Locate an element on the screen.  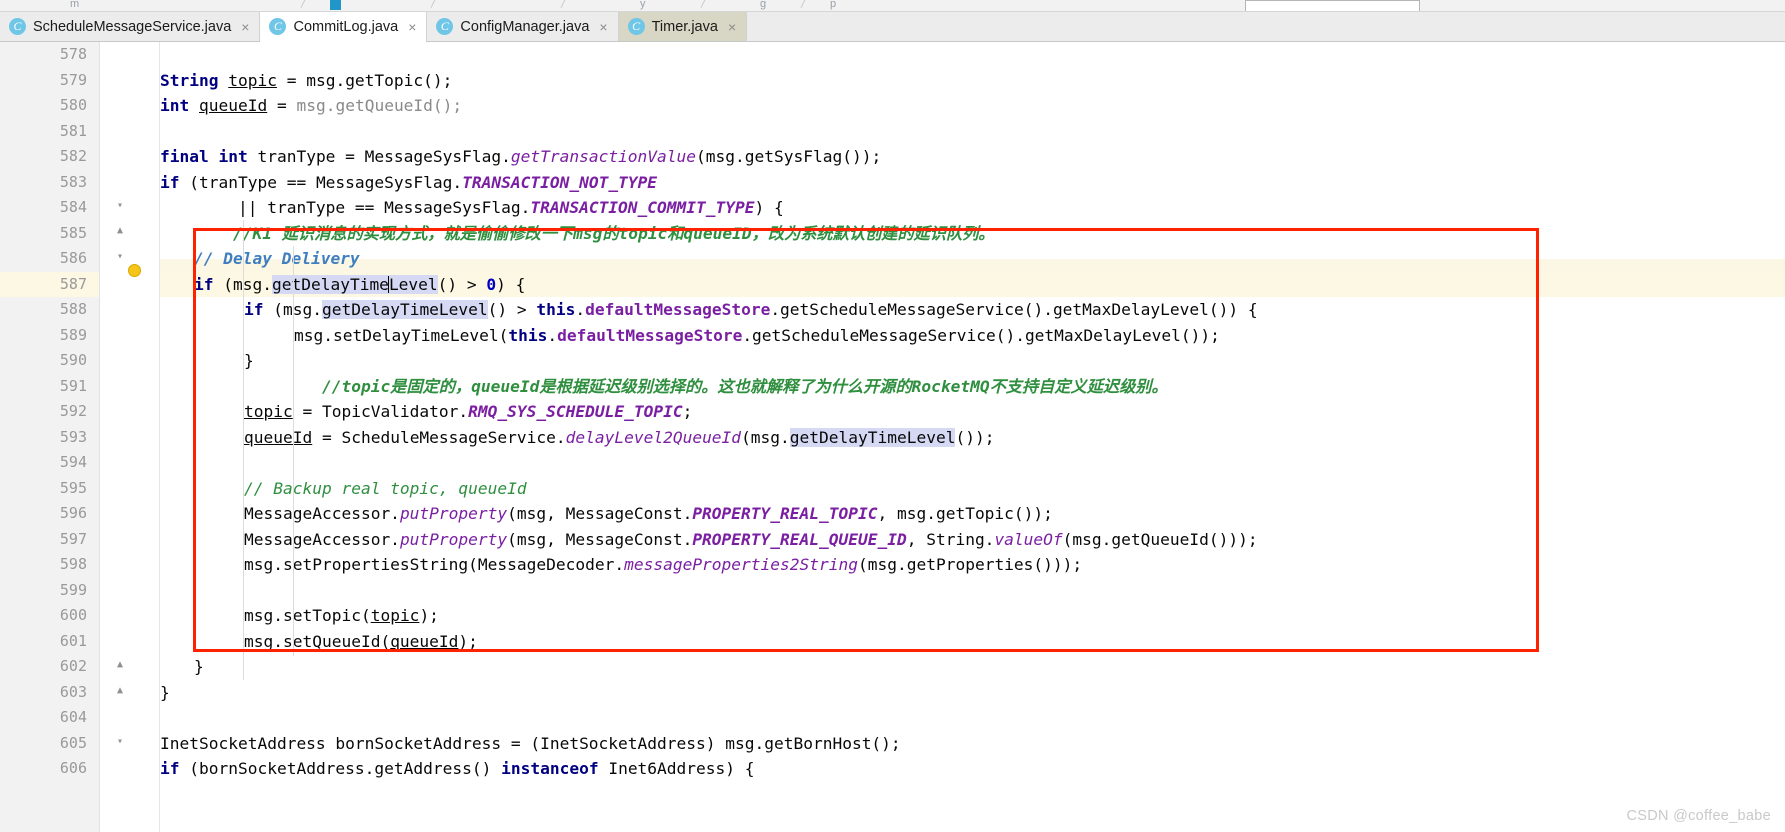
toolbar-ghost-item-1: m is located at coordinates (74, 5).